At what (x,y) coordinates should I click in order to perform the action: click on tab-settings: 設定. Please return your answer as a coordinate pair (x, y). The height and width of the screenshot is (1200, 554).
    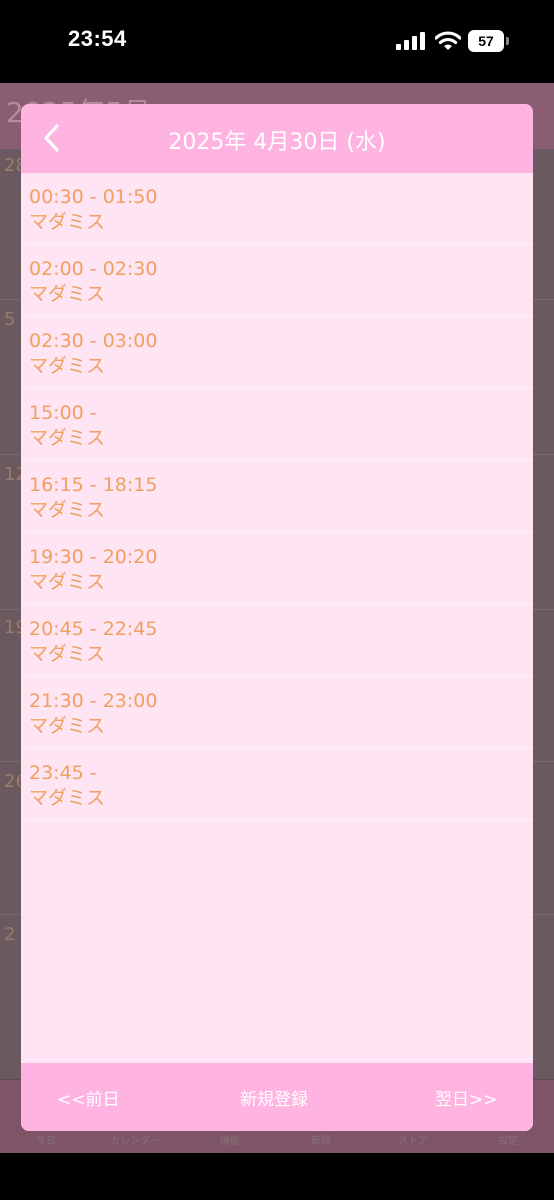
    Looking at the image, I should click on (508, 1139).